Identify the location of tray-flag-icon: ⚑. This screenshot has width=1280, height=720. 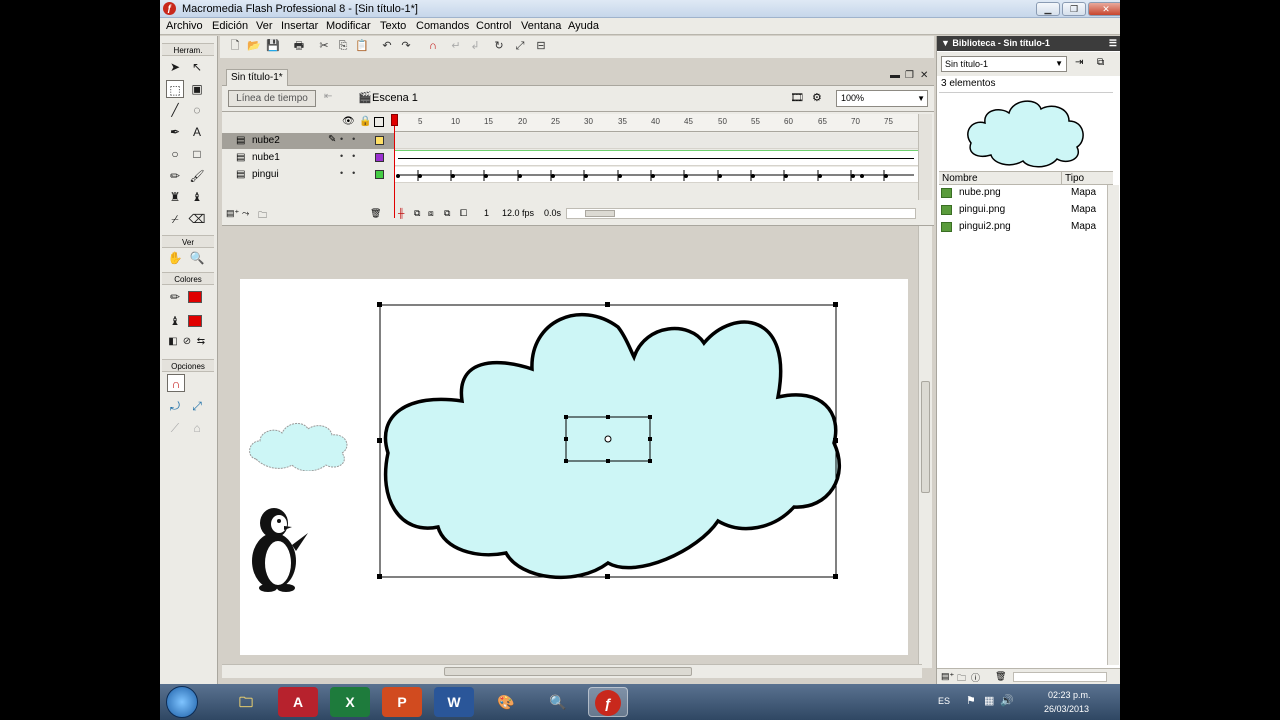
(971, 700).